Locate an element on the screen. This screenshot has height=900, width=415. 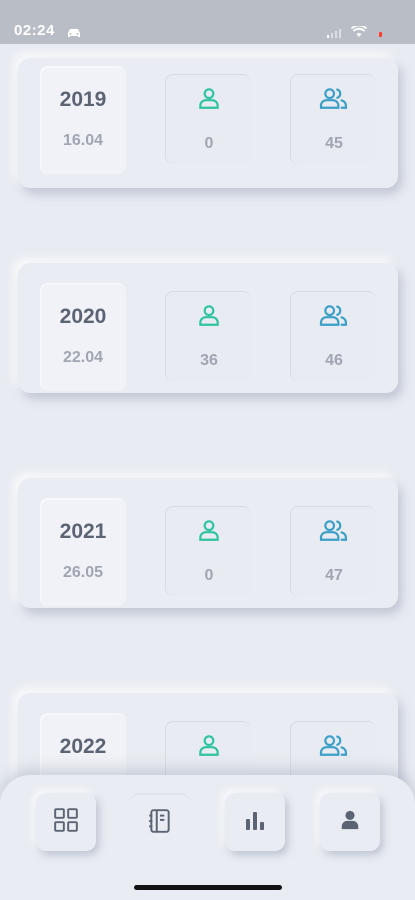
record-year: 2022 is located at coordinates (83, 746).